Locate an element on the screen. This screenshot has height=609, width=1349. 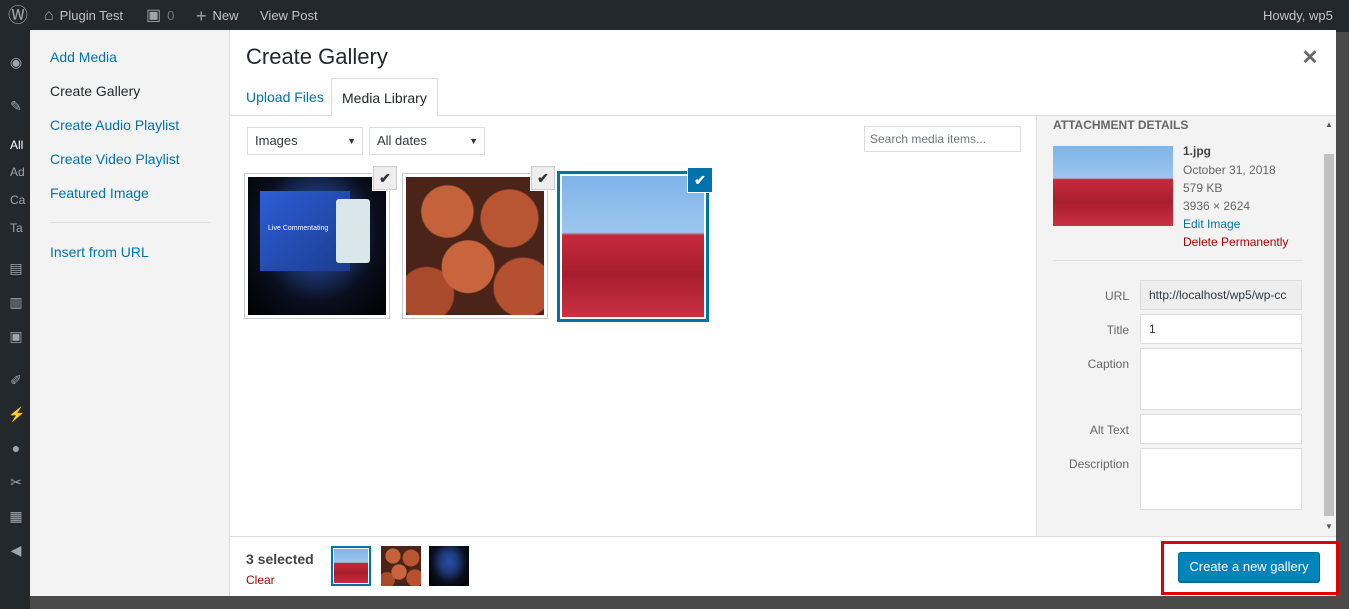
admin-menu: ◉ ✎ All Ad Ca Ta ▤ ▥ ▣ ✐ ⚡ ● ✂ ▦ ◀ is located at coordinates (15, 320).